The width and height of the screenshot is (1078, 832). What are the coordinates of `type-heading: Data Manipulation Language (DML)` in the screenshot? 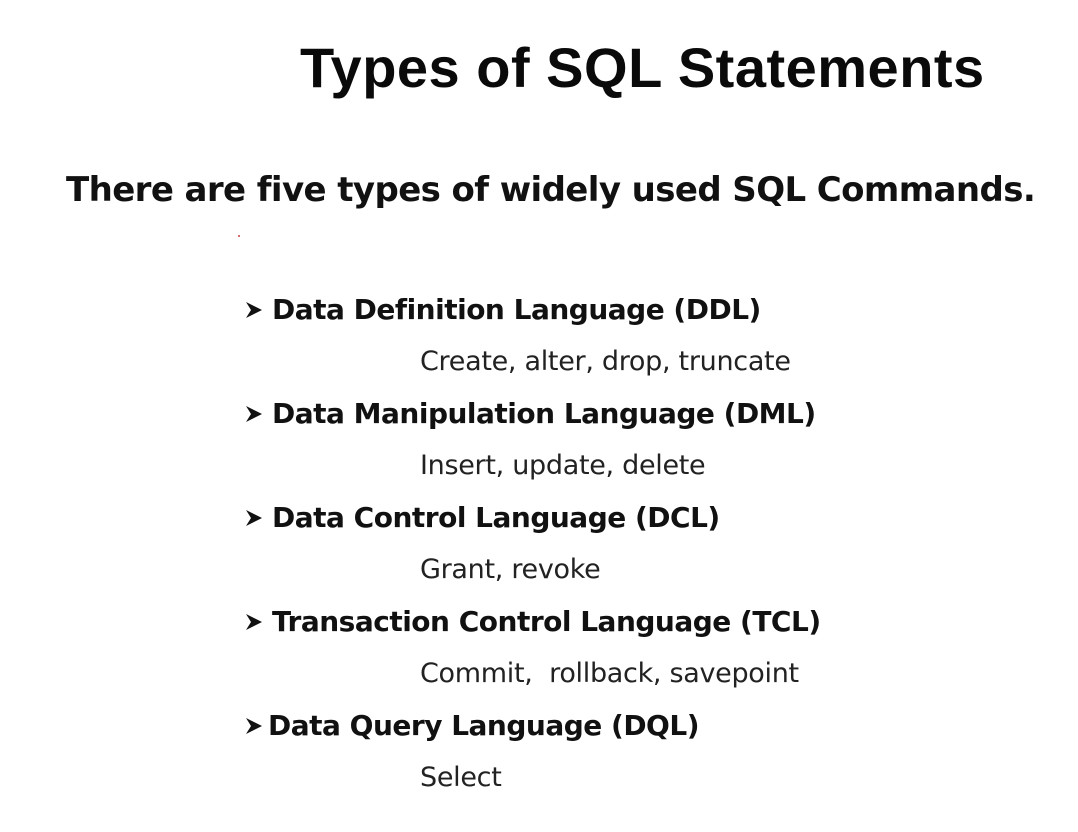 It's located at (530, 414).